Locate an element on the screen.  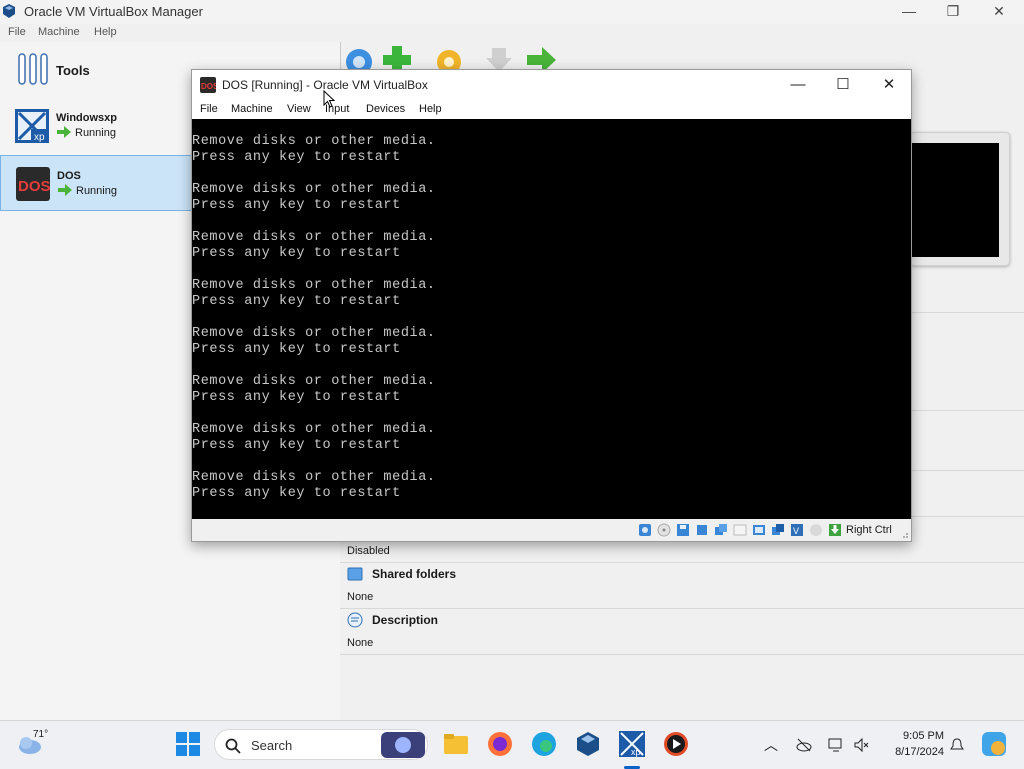
copilot-icon is located at coordinates (994, 744).